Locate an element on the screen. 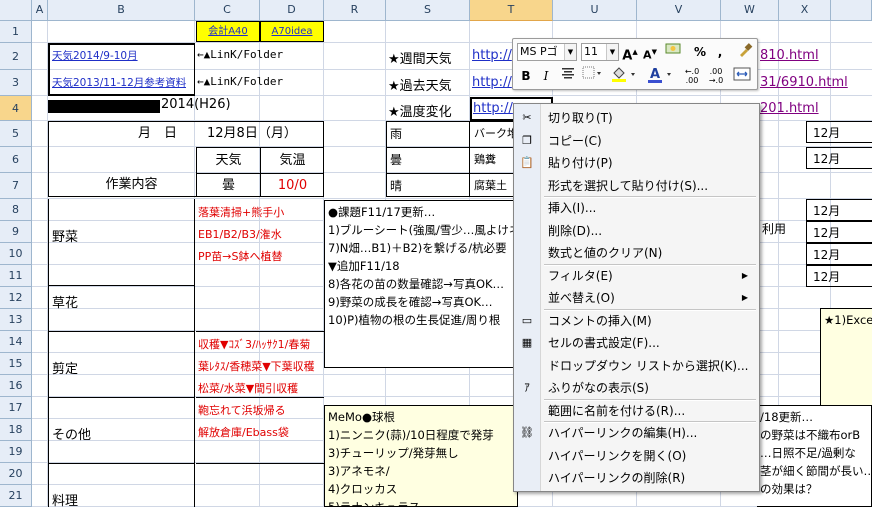 This screenshot has width=872, height=509. row-header: 4 is located at coordinates (16, 108).